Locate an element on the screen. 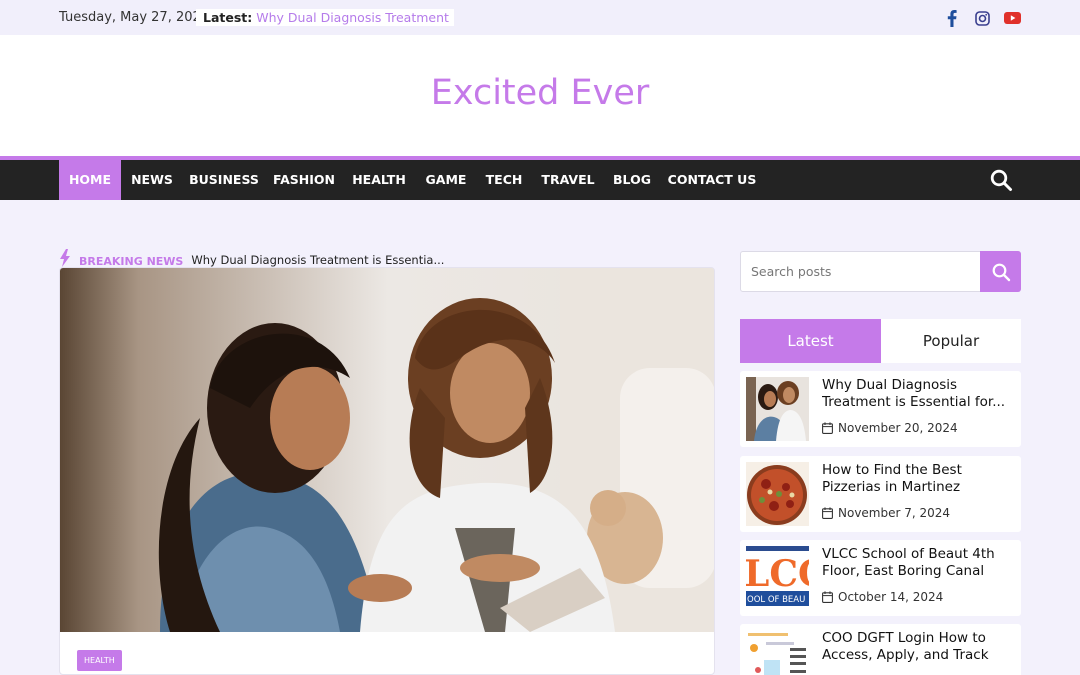 The image size is (1080, 675). search-button is located at coordinates (1000, 271).